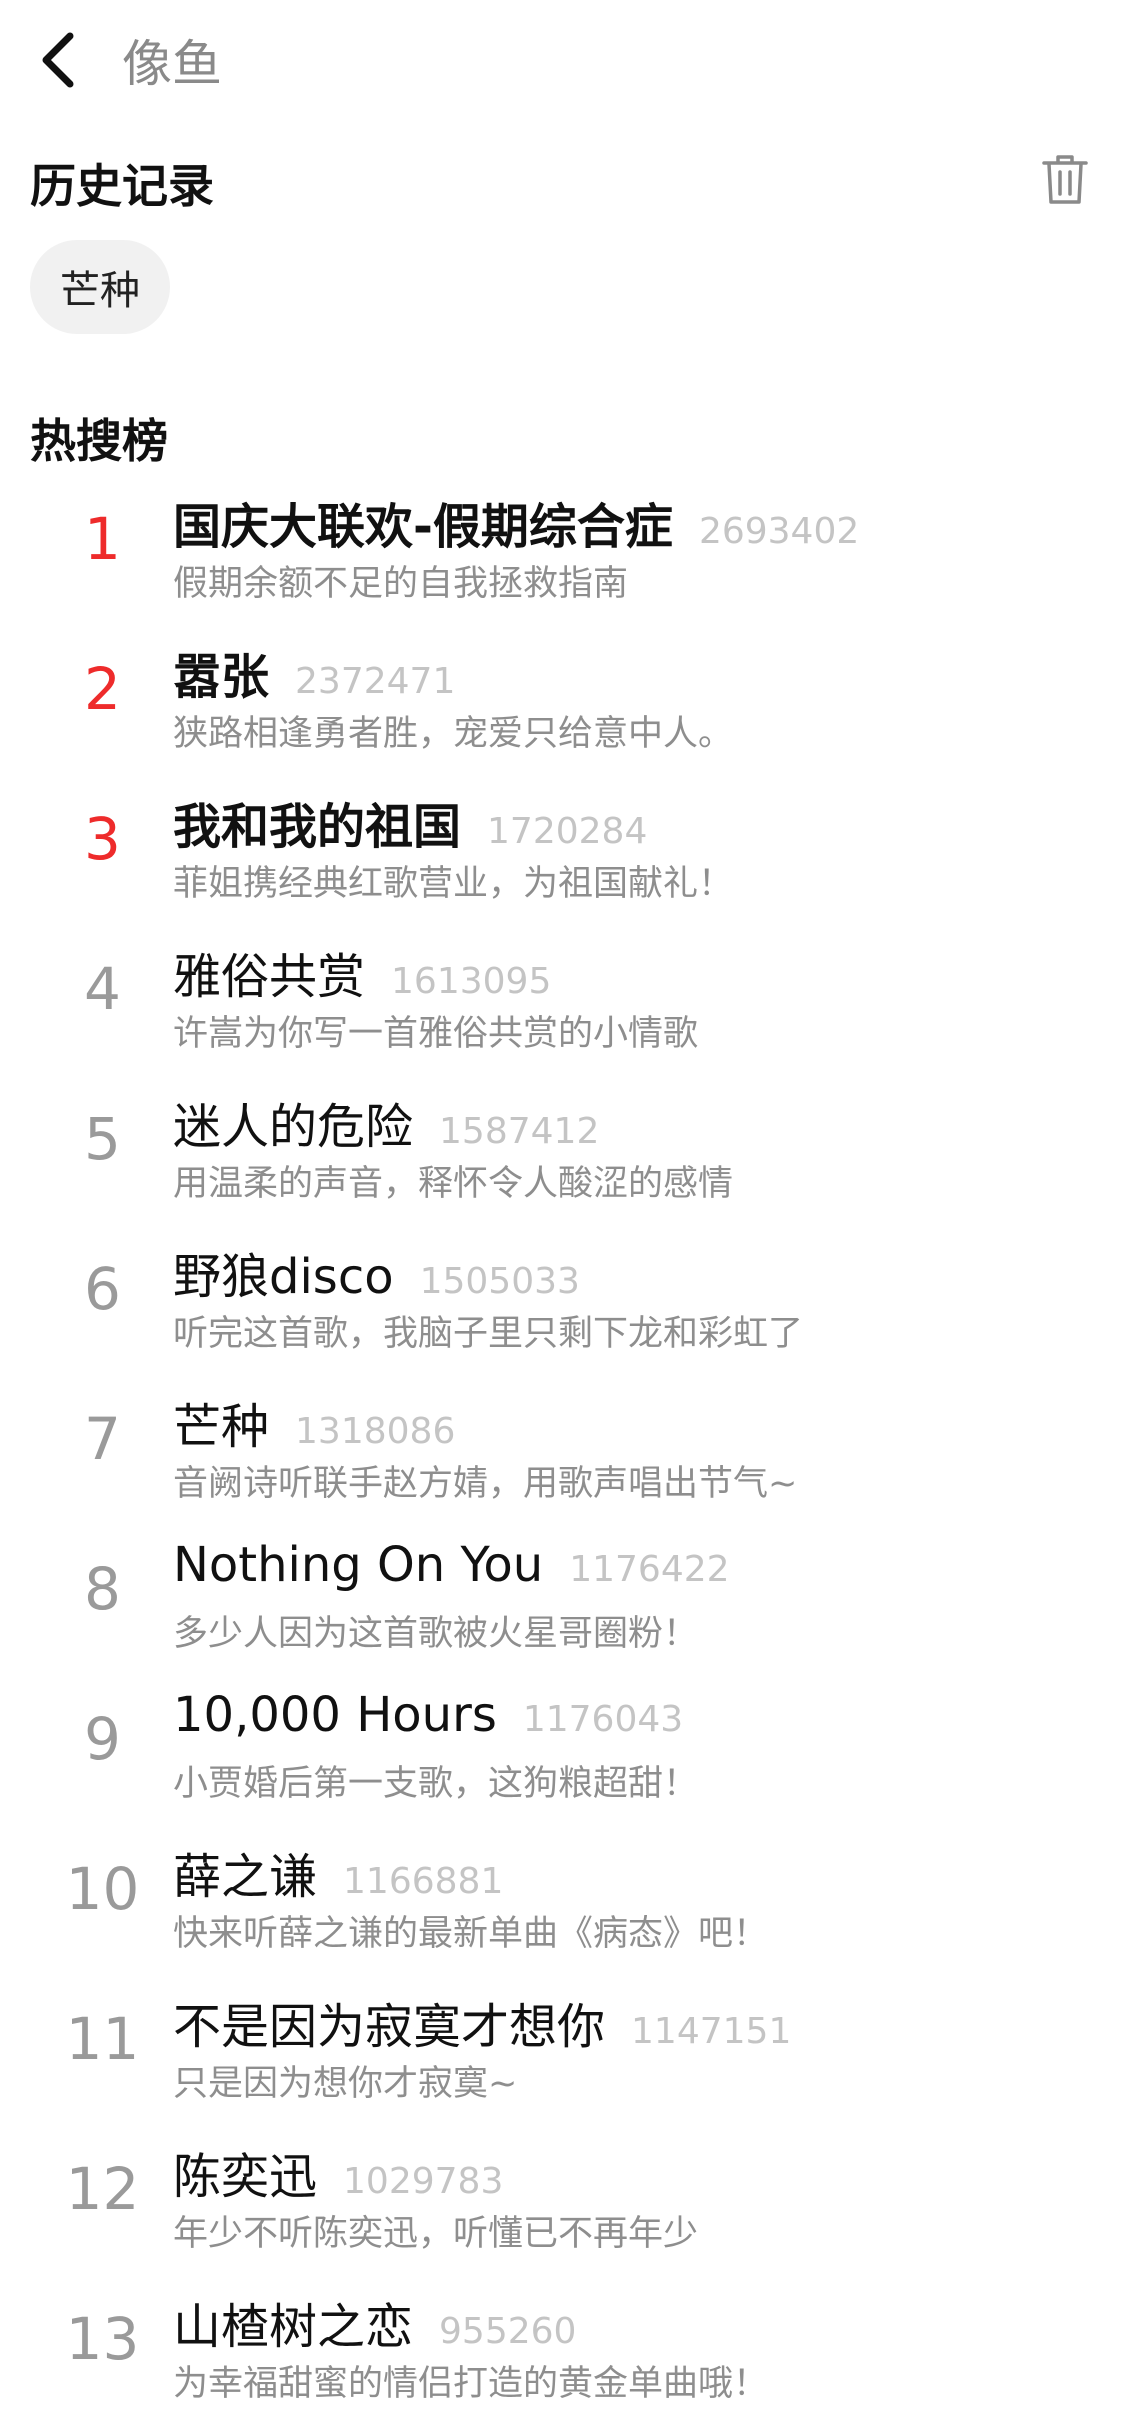 The width and height of the screenshot is (1125, 2436). I want to click on item-title: 陈奕迅, so click(245, 2177).